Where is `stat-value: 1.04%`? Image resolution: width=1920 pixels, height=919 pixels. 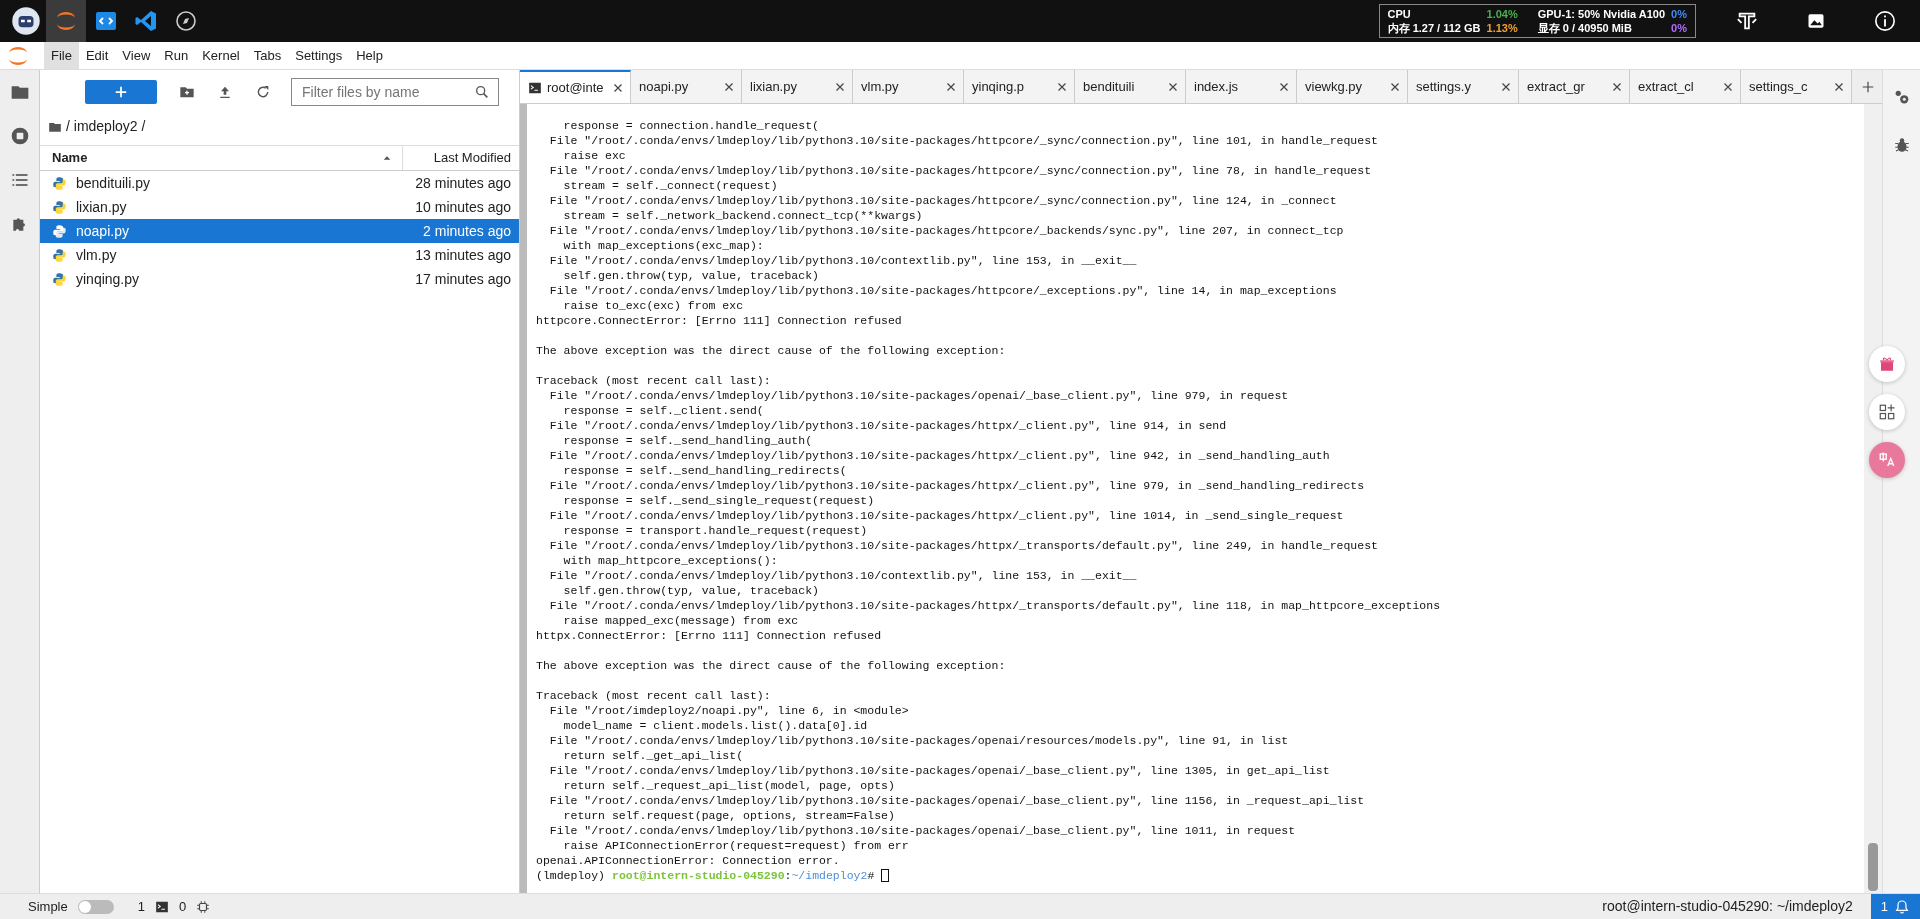 stat-value: 1.04% is located at coordinates (1502, 14).